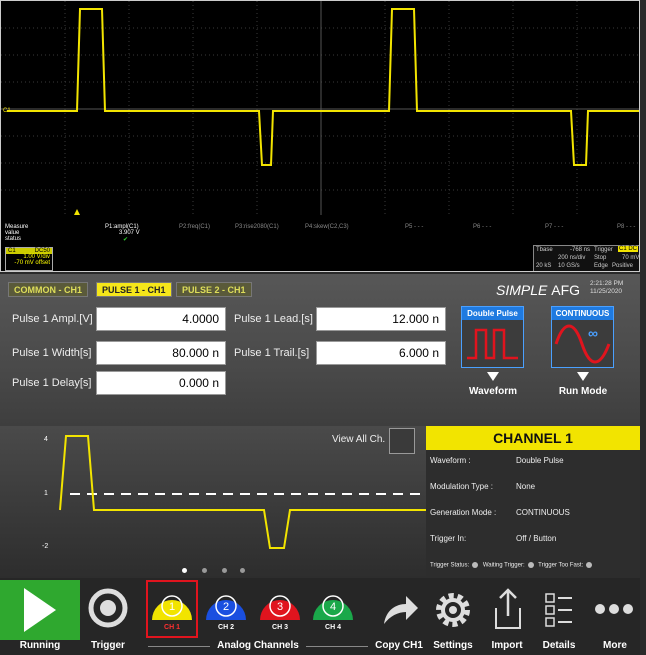 Image resolution: width=646 pixels, height=655 pixels. Describe the element at coordinates (52, 353) in the screenshot. I see `pulse1-width-label: Pulse 1 Width[s]` at that location.